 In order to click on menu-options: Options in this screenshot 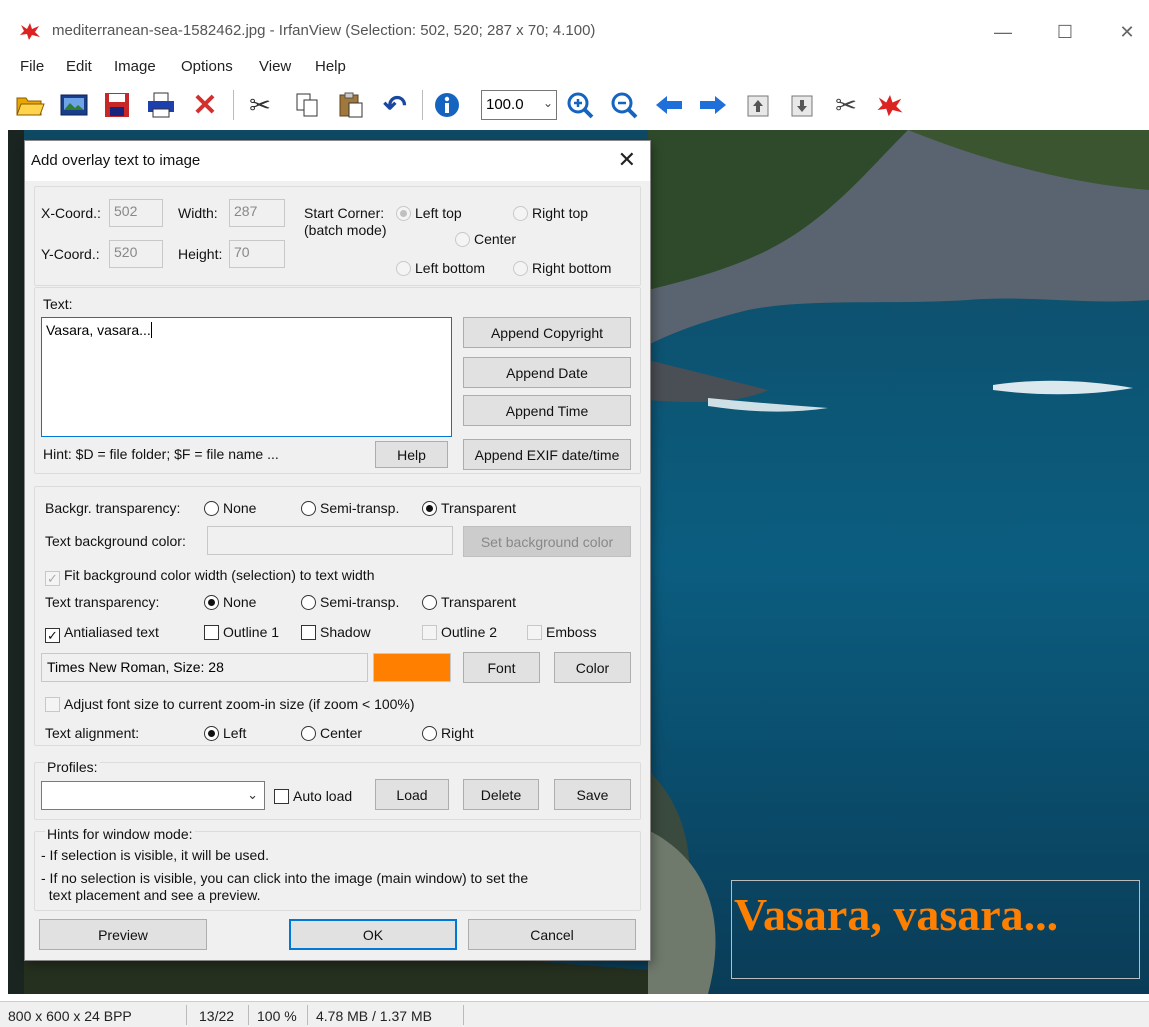, I will do `click(207, 66)`.